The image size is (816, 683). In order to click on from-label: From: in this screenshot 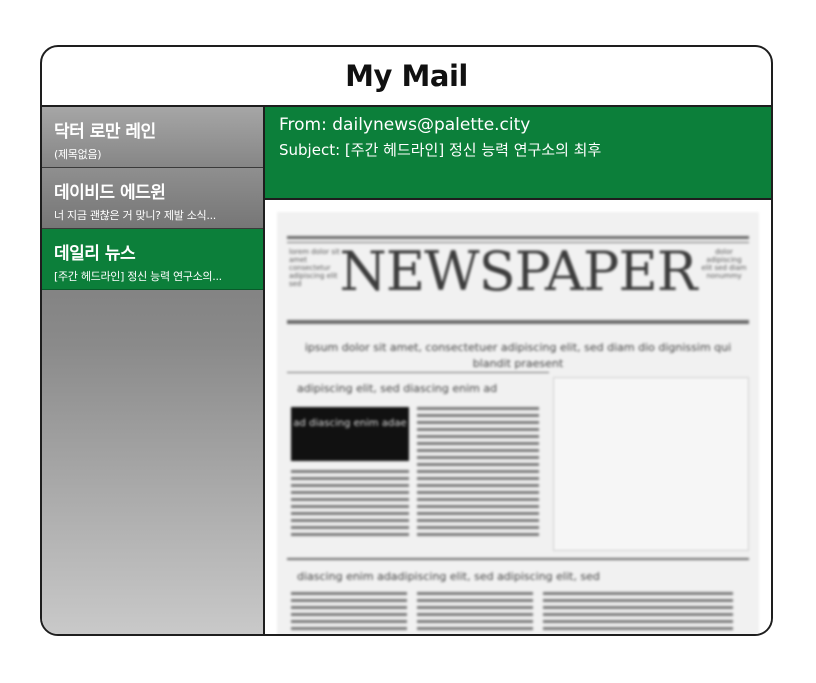, I will do `click(303, 125)`.